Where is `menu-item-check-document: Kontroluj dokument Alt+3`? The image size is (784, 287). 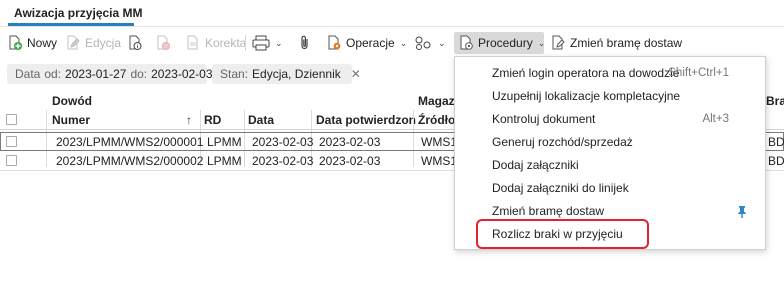
menu-item-check-document: Kontroluj dokument Alt+3 is located at coordinates (610, 119).